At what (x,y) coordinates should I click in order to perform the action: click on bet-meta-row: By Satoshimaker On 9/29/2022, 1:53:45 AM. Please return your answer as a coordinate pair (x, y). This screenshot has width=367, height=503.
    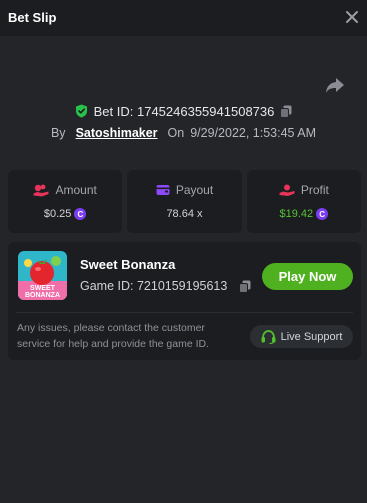
    Looking at the image, I should click on (183, 133).